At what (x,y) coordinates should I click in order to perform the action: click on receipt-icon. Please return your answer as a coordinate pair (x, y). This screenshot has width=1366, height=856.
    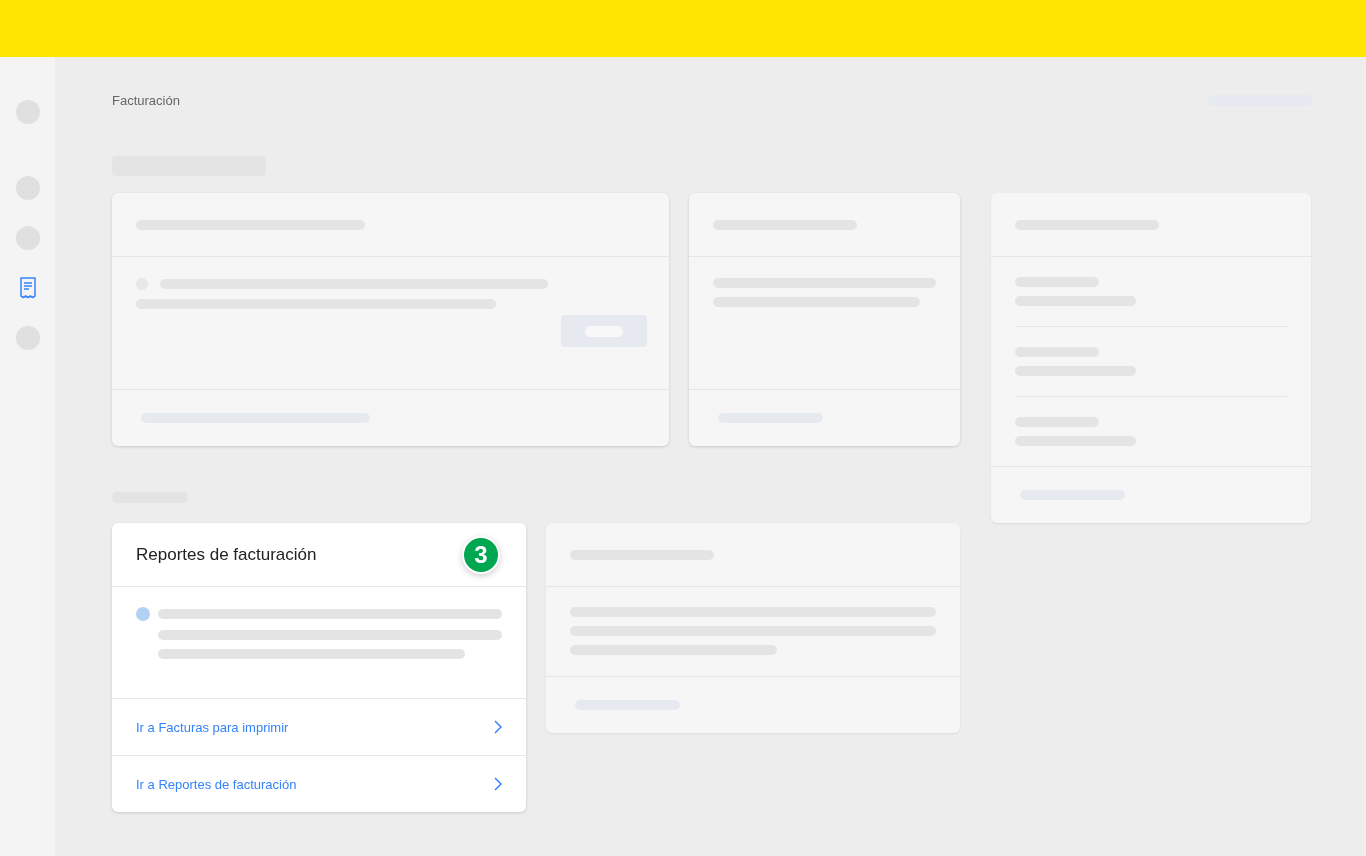
    Looking at the image, I should click on (27, 288).